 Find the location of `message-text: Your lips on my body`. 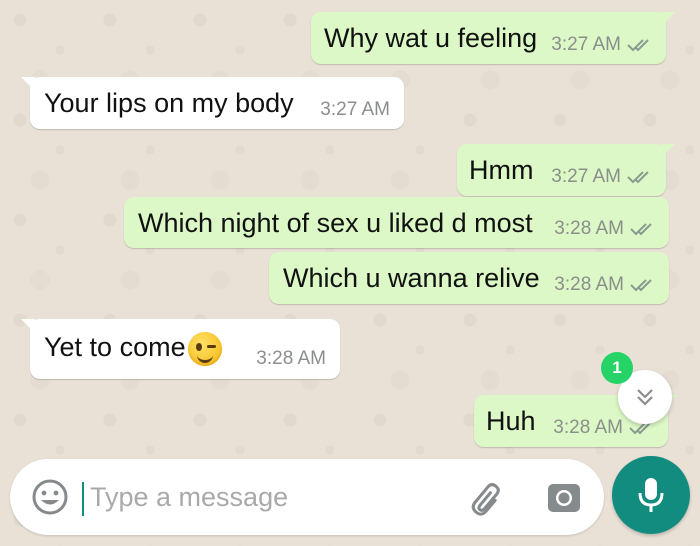

message-text: Your lips on my body is located at coordinates (169, 103).